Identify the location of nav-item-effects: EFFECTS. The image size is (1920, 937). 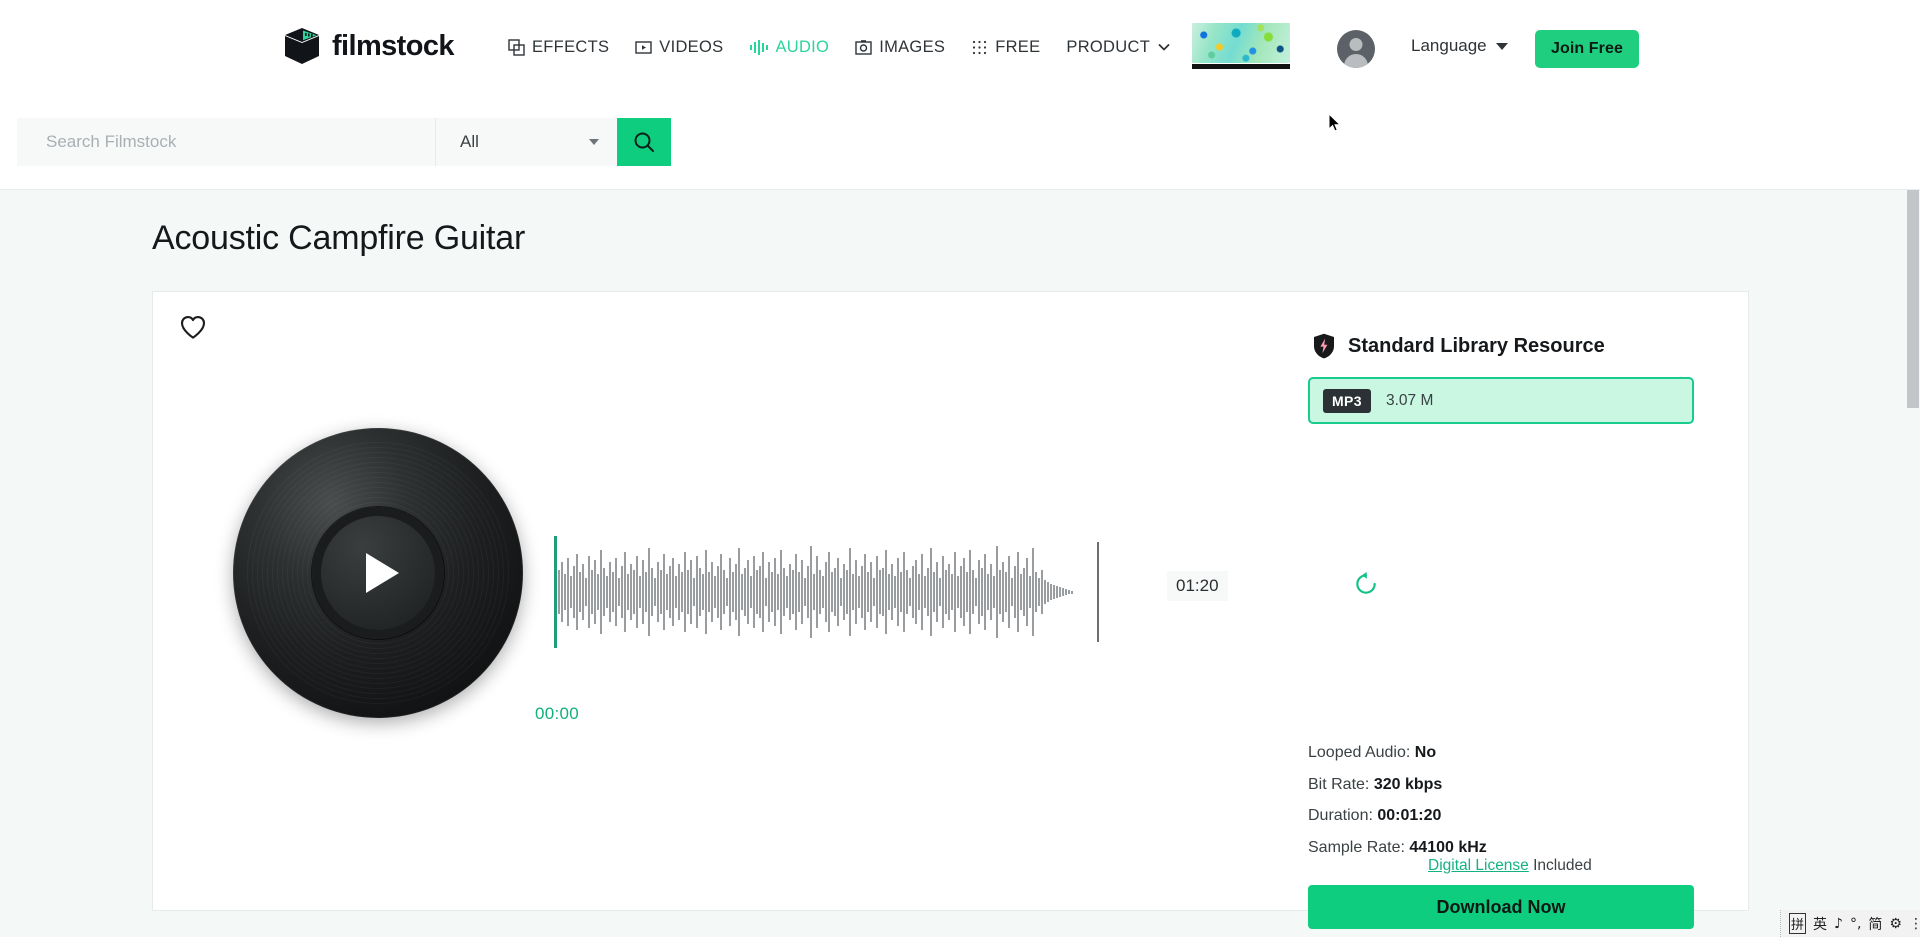
(558, 47).